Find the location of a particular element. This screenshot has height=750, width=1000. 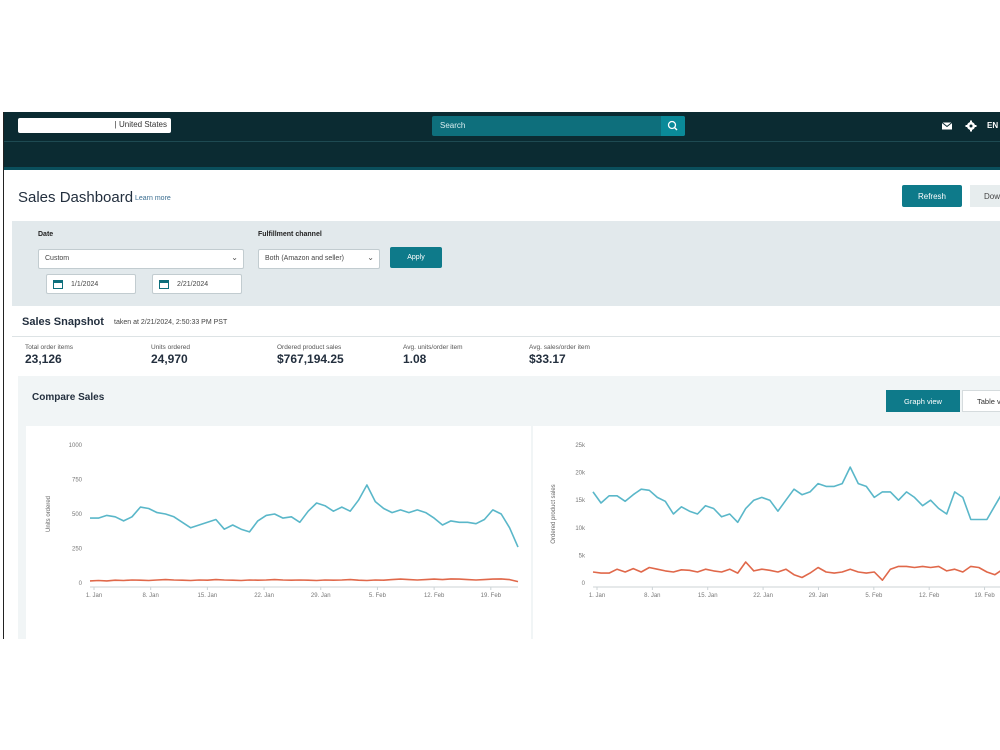

y-axis-label: Units ordered is located at coordinates (49, 514).